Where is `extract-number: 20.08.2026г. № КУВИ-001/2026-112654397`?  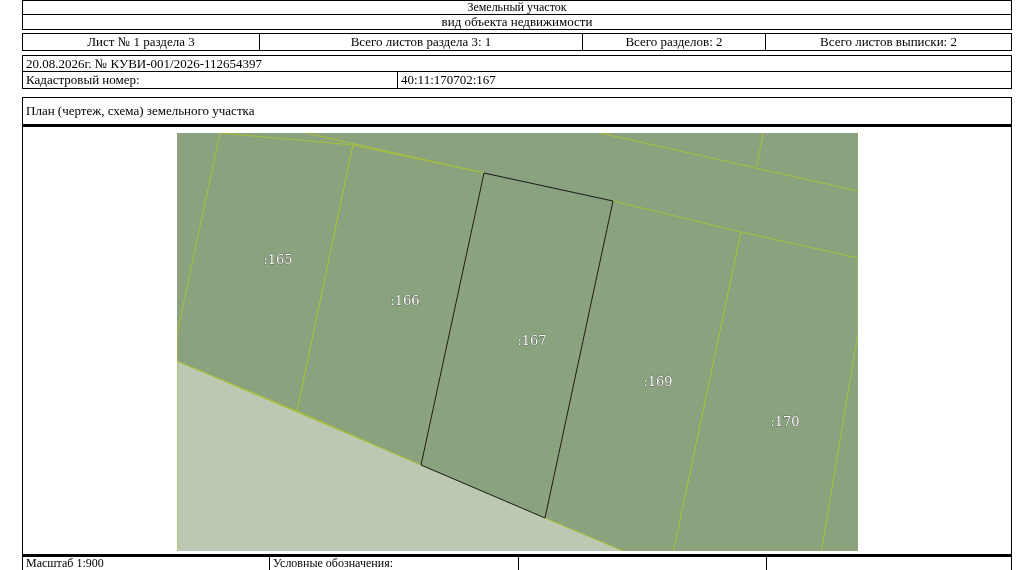
extract-number: 20.08.2026г. № КУВИ-001/2026-112654397 is located at coordinates (144, 63).